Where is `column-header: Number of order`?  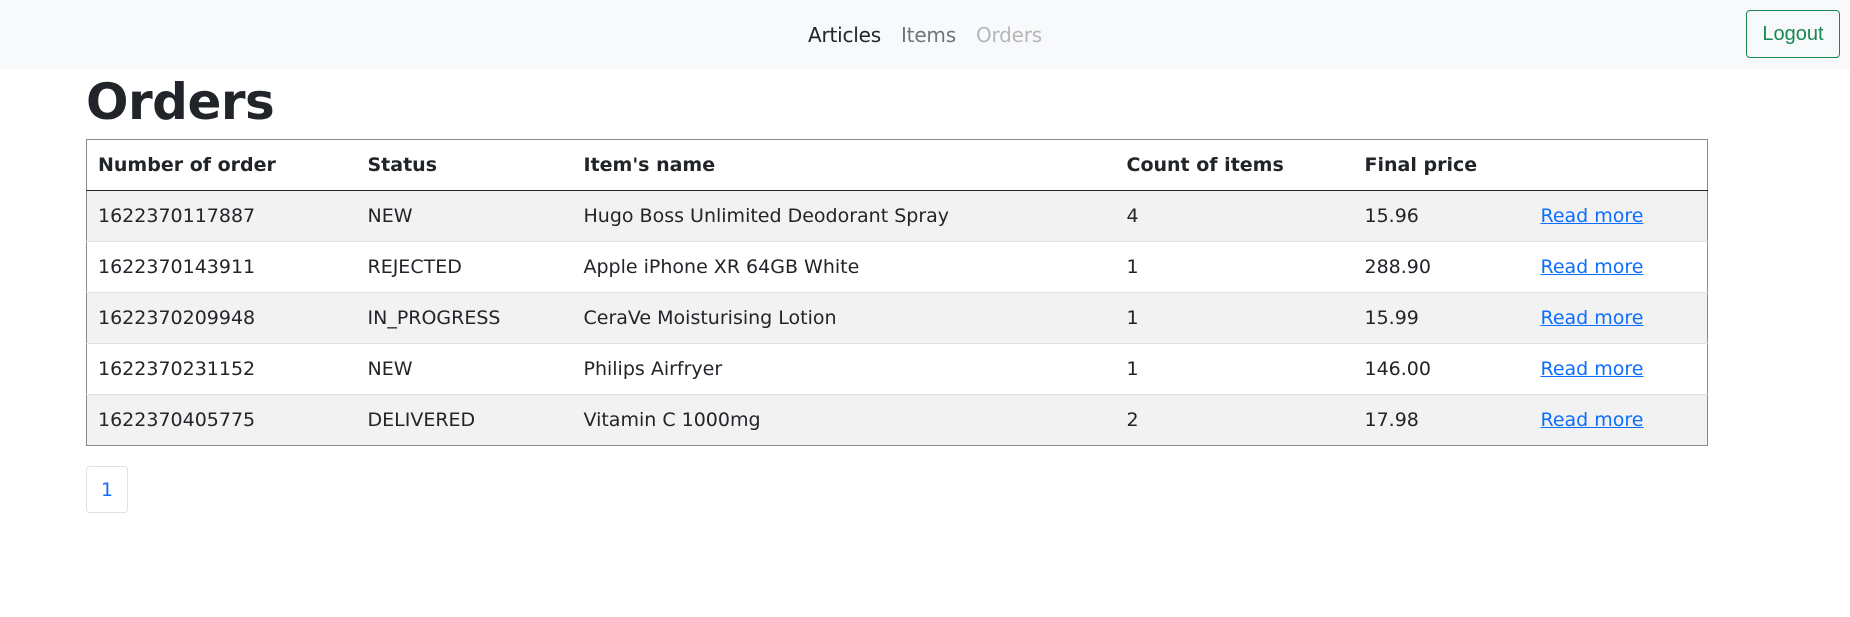 column-header: Number of order is located at coordinates (221, 165).